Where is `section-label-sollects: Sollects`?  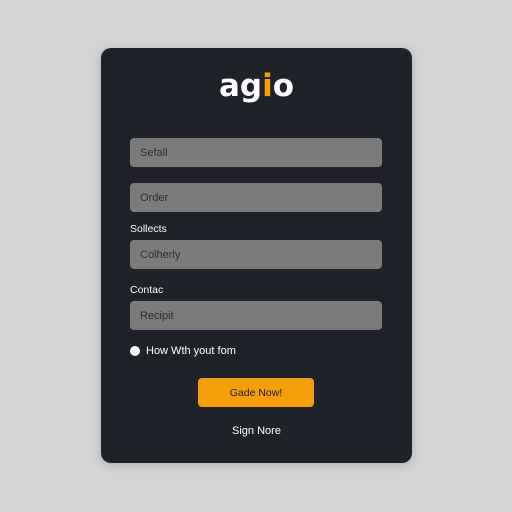
section-label-sollects: Sollects is located at coordinates (148, 229).